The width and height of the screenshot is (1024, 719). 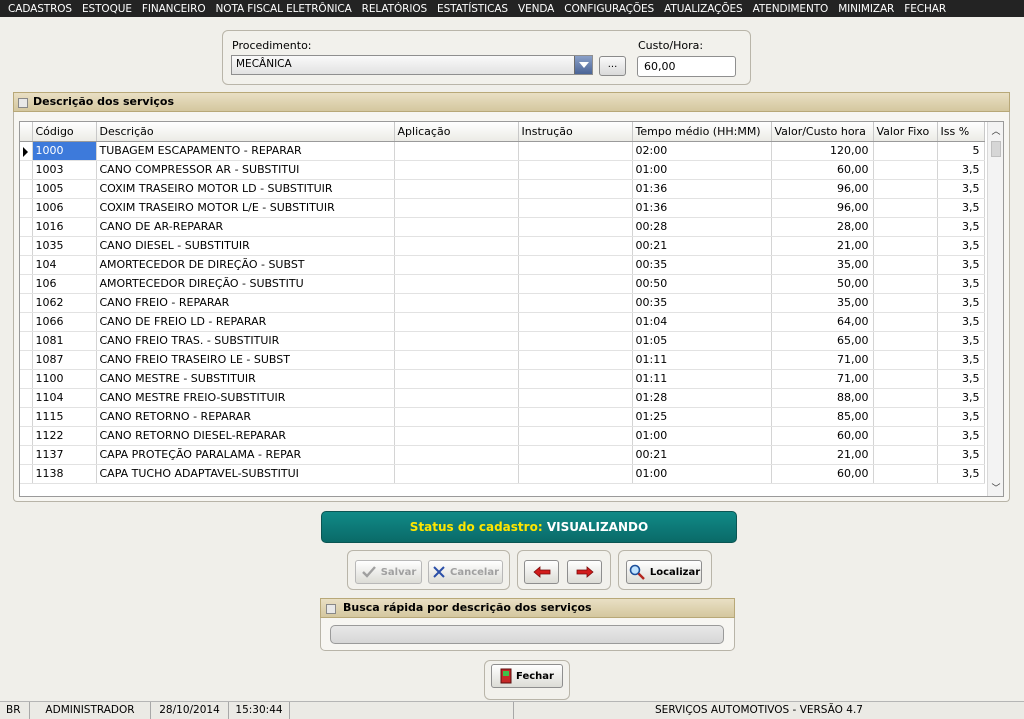 I want to click on cell-valor: 28,00, so click(x=822, y=227).